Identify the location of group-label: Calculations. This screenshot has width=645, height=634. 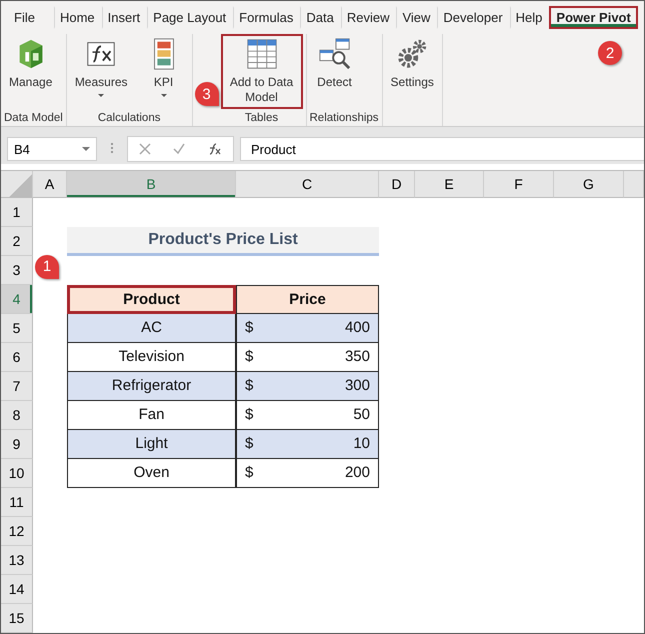
(129, 119).